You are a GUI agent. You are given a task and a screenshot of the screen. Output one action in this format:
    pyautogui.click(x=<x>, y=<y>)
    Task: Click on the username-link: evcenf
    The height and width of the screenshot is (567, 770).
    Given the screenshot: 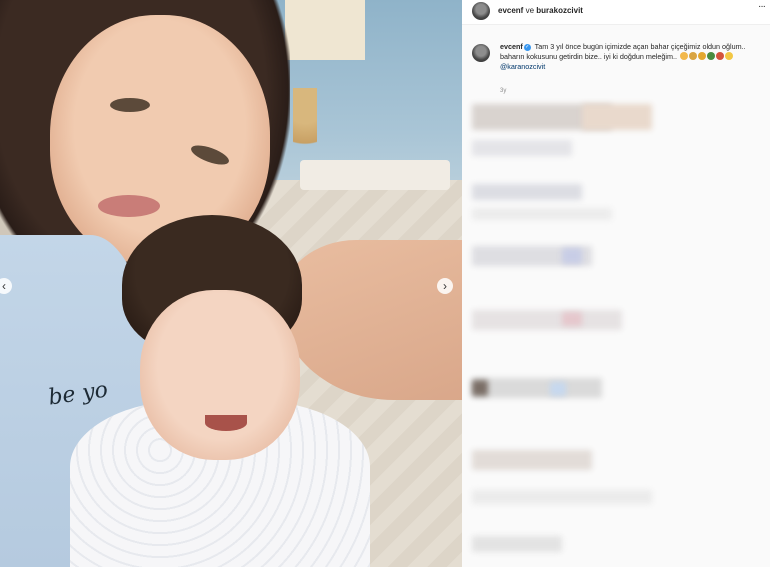 What is the action you would take?
    pyautogui.click(x=510, y=10)
    